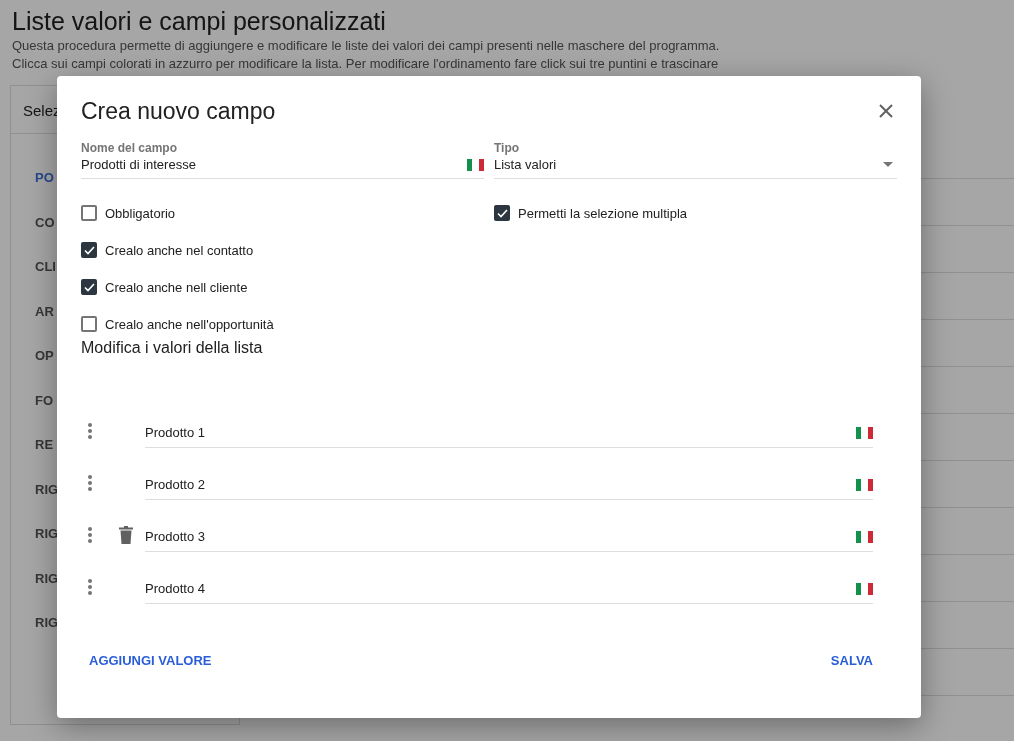 This screenshot has height=741, width=1014. Describe the element at coordinates (179, 250) in the screenshot. I see `checkbox-label: Crealo anche nel contatto` at that location.